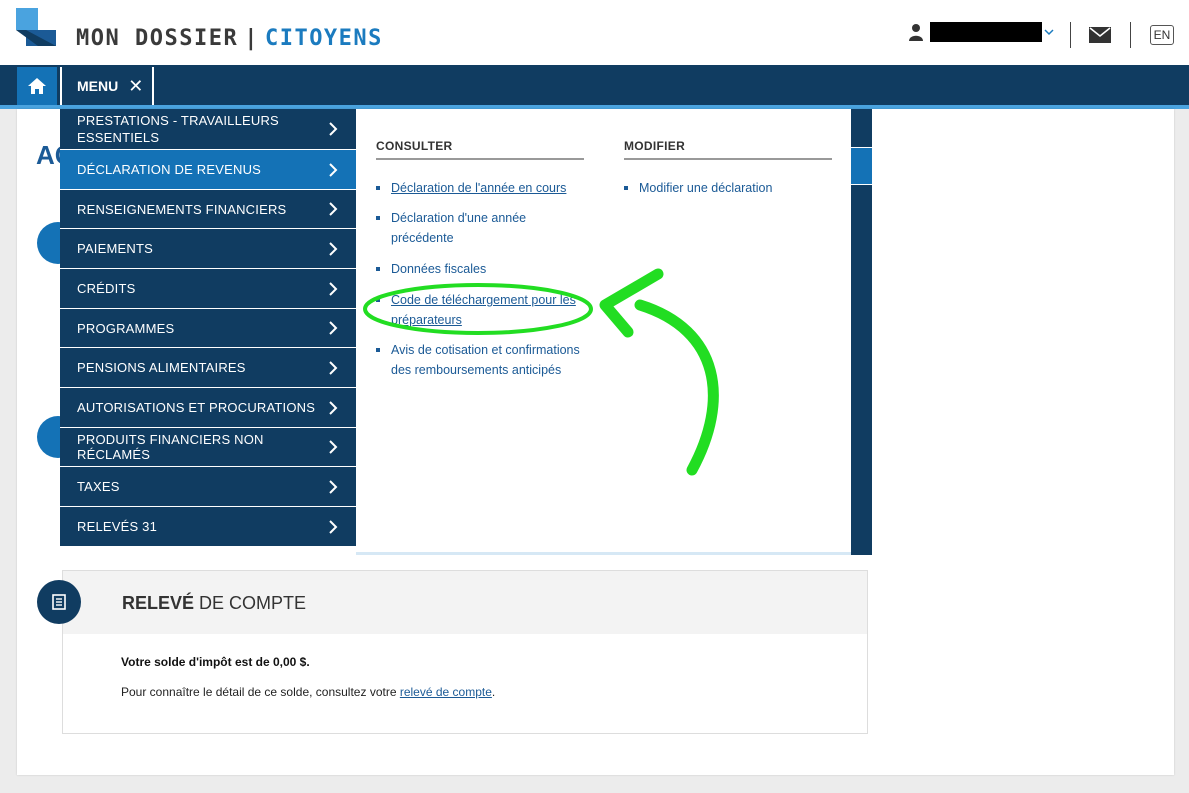 Image resolution: width=1189 pixels, height=793 pixels. I want to click on menu-item-declaration: DÉCLARATION DE REVENUS, so click(208, 170).